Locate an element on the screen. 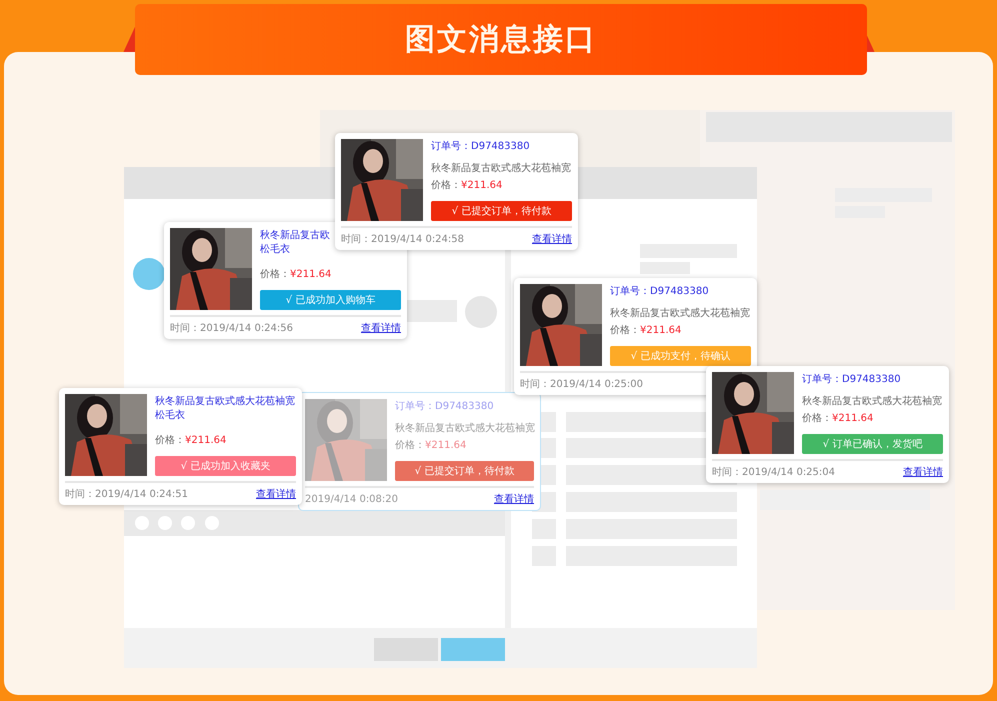  status-button: √ 已提交订单，待付款 is located at coordinates (501, 211).